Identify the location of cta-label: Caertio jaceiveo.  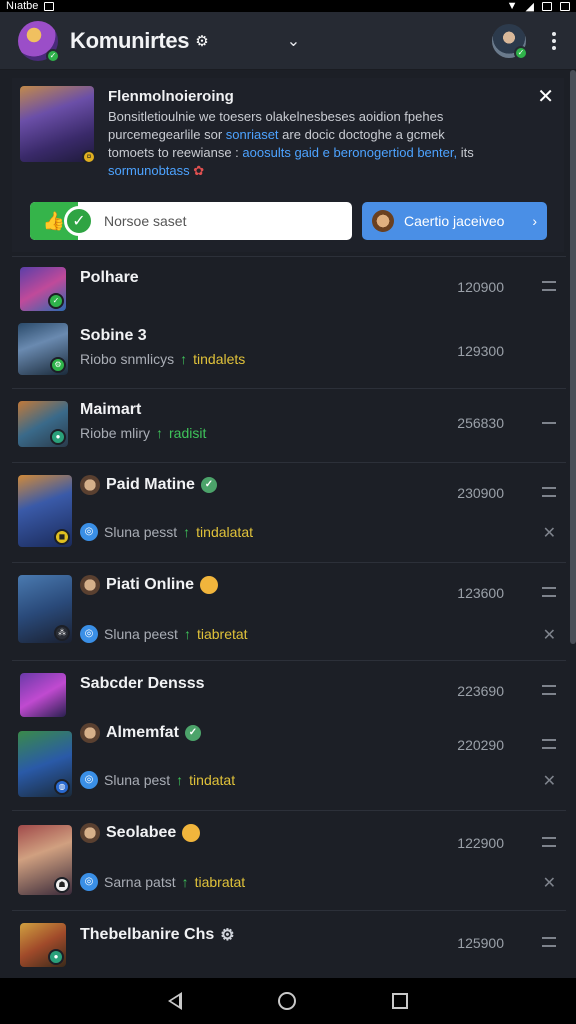
(454, 221).